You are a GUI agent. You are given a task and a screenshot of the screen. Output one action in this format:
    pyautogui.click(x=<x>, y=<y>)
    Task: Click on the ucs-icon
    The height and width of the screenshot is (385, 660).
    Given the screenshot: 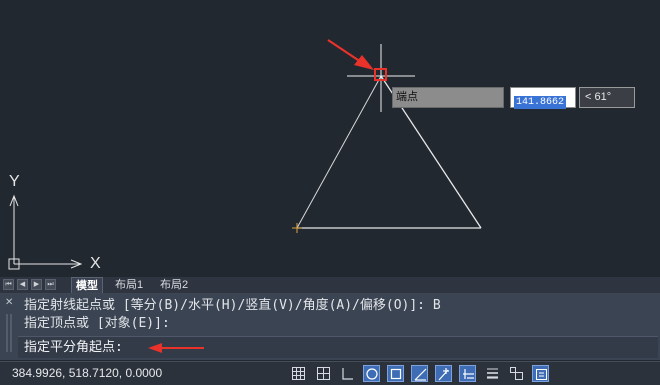 What is the action you would take?
    pyautogui.click(x=45, y=232)
    